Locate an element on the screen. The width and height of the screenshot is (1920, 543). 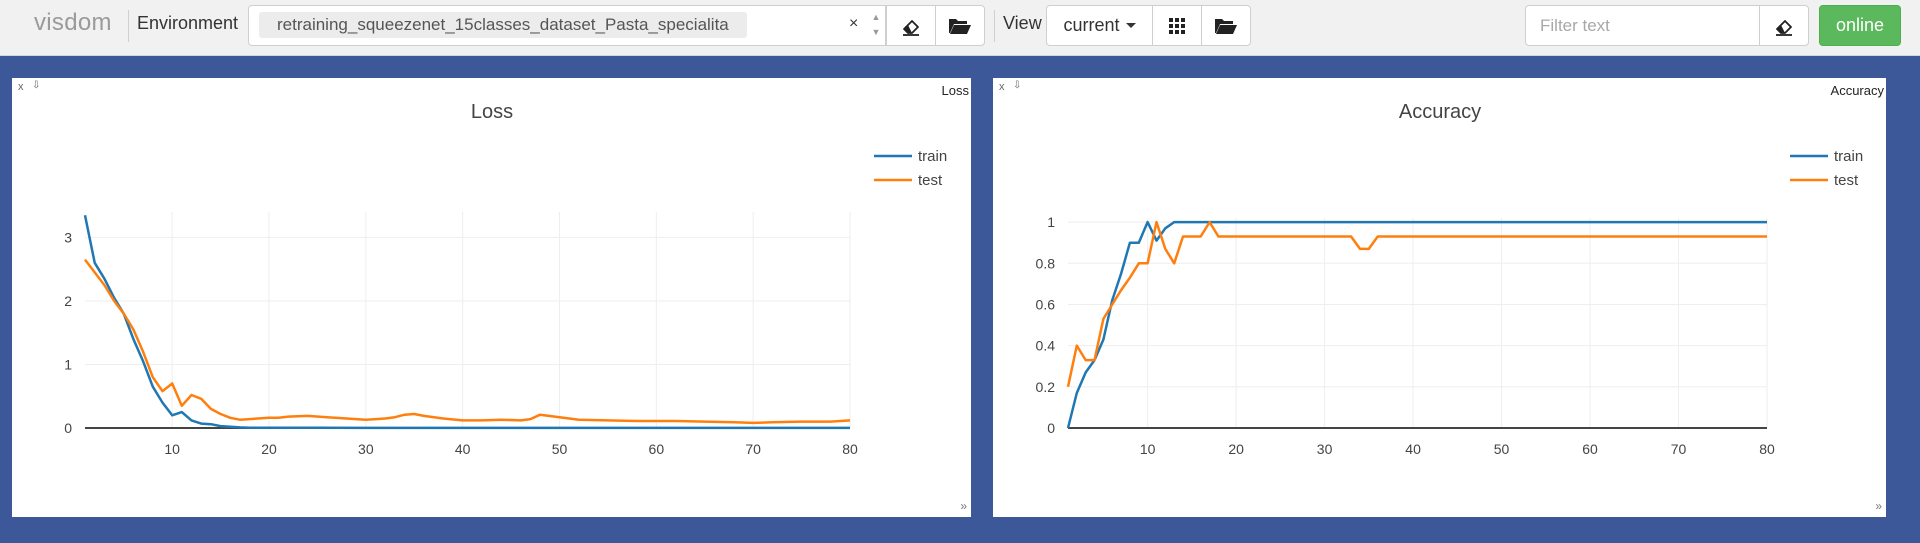
view-select-value: current is located at coordinates (1091, 25).